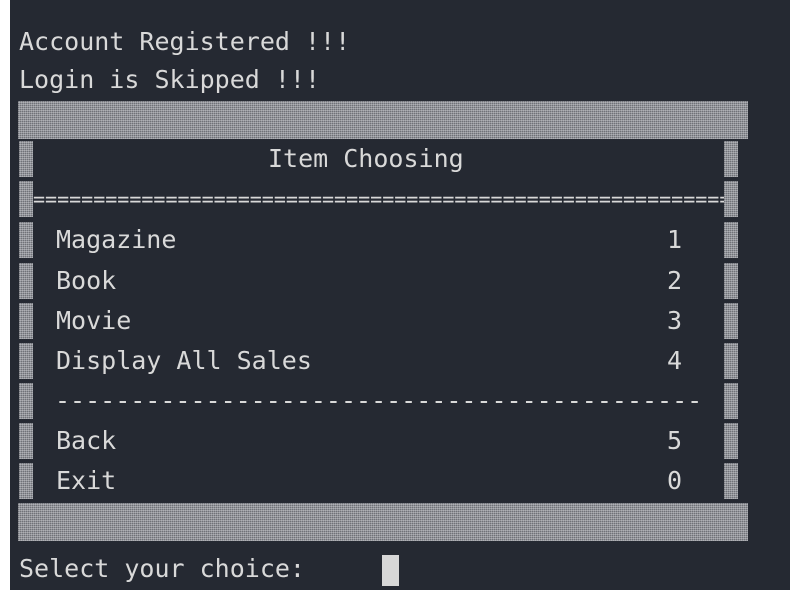 Image resolution: width=790 pixels, height=590 pixels. Describe the element at coordinates (675, 320) in the screenshot. I see `option-key: 3` at that location.